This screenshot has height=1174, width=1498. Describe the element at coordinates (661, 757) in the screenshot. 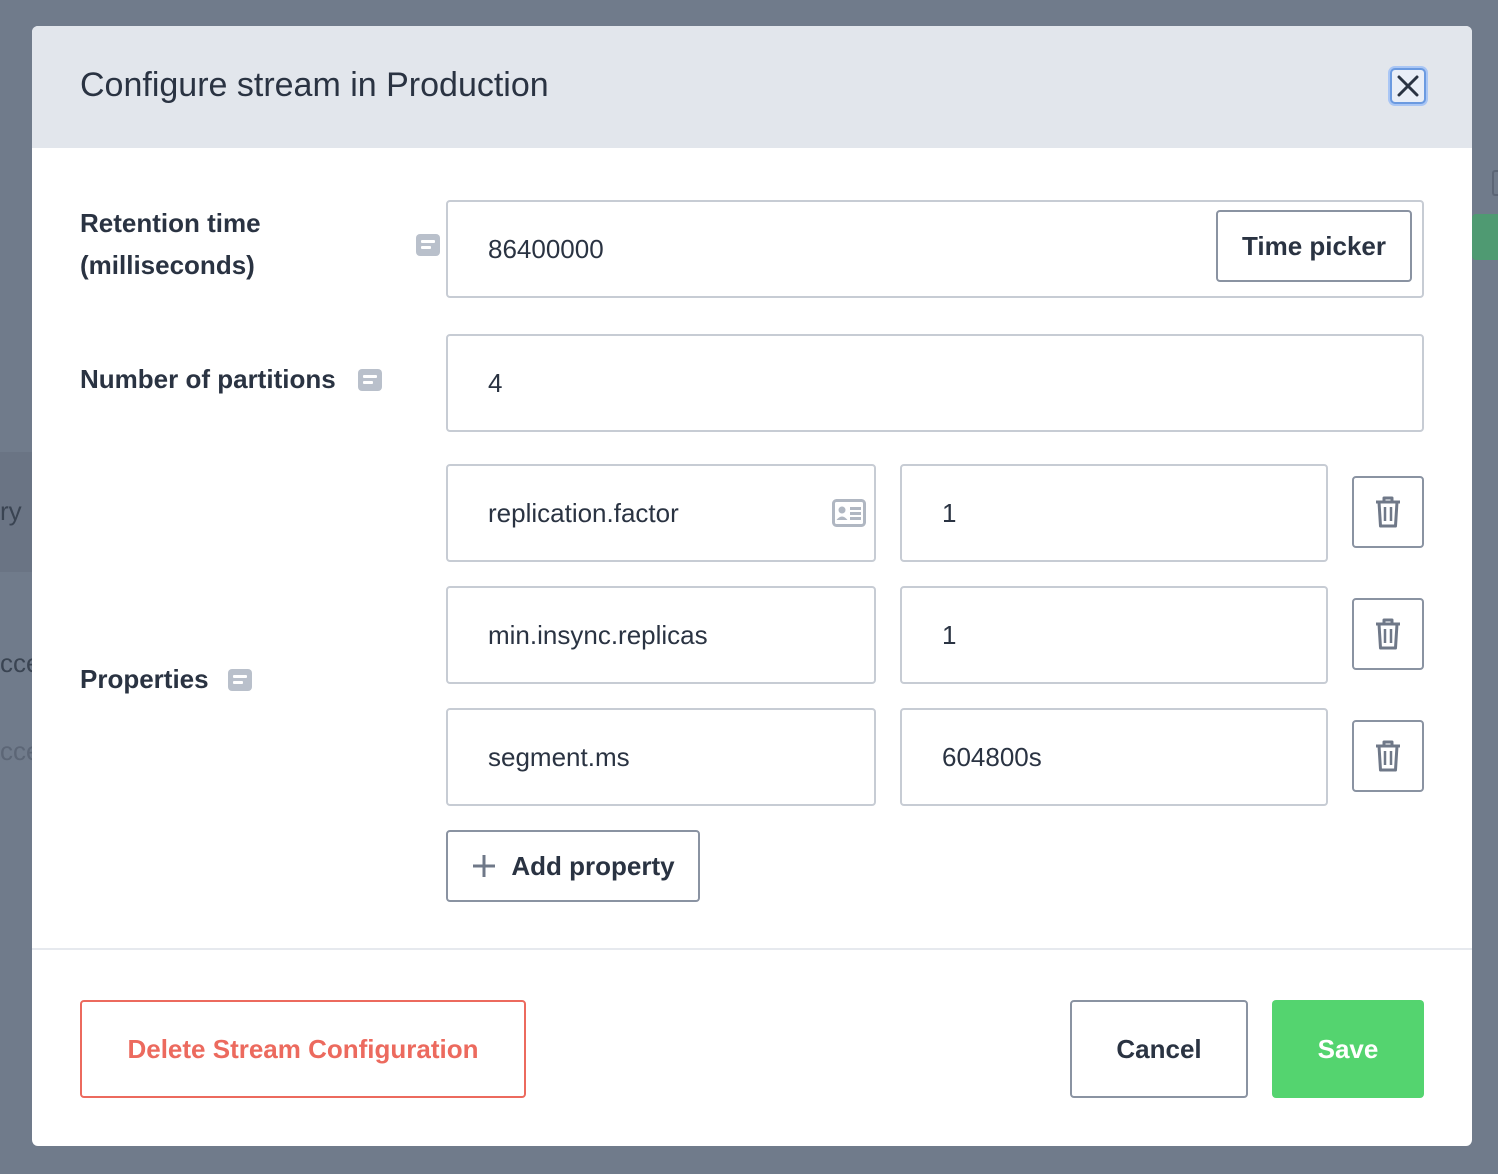

I see `property-key-input: segment.ms` at that location.